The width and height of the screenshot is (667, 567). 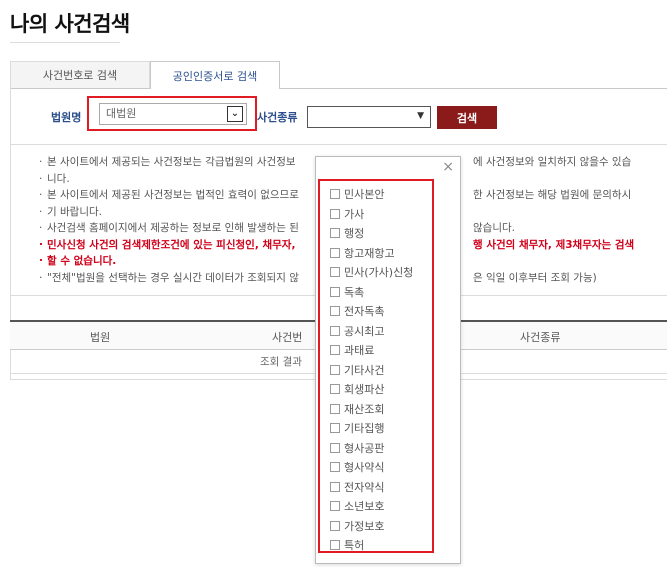 What do you see at coordinates (420, 116) in the screenshot?
I see `dropdown-arrow-icon: ▼` at bounding box center [420, 116].